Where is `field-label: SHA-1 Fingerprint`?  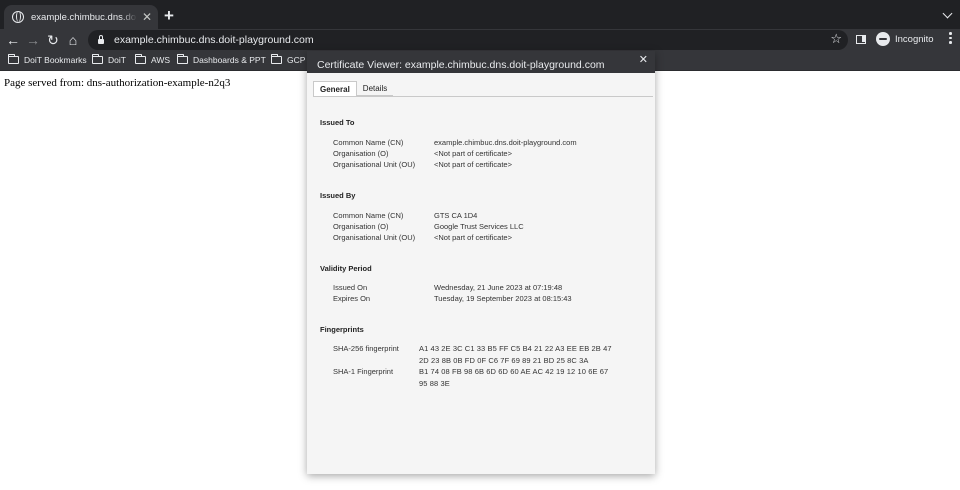
field-label: SHA-1 Fingerprint is located at coordinates (363, 371).